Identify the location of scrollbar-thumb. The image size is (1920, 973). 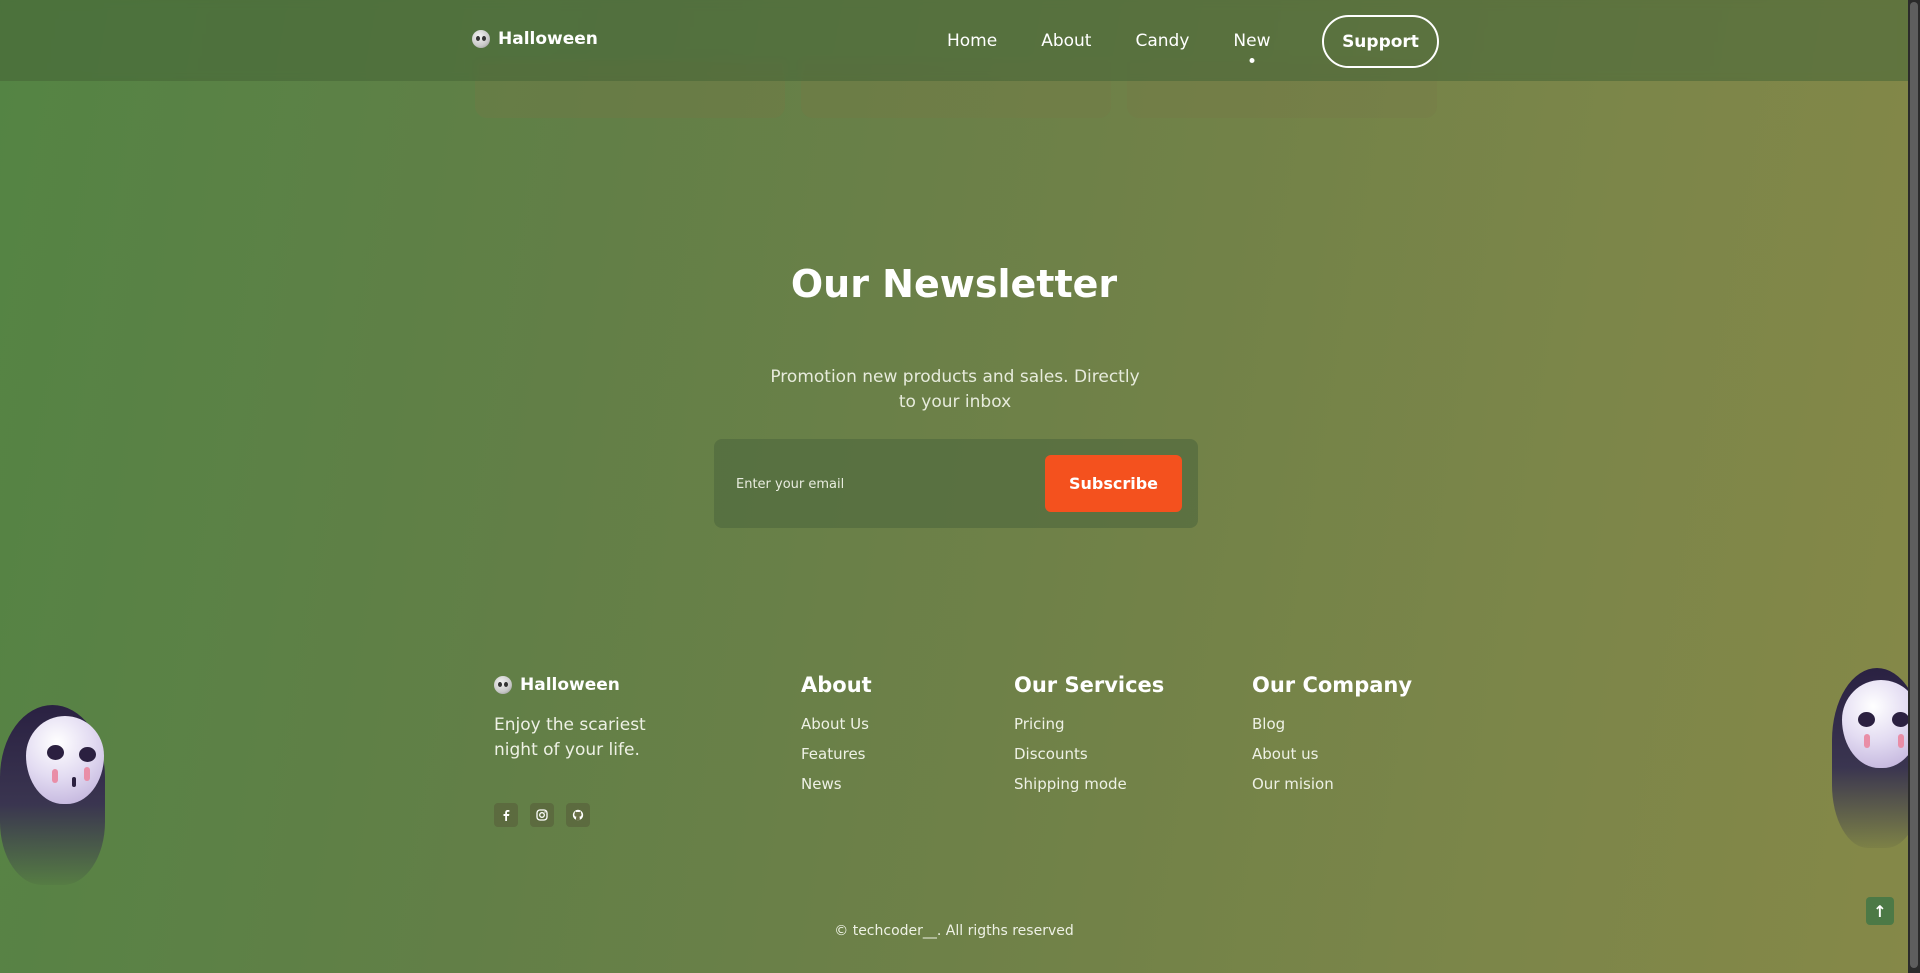
(1914, 485).